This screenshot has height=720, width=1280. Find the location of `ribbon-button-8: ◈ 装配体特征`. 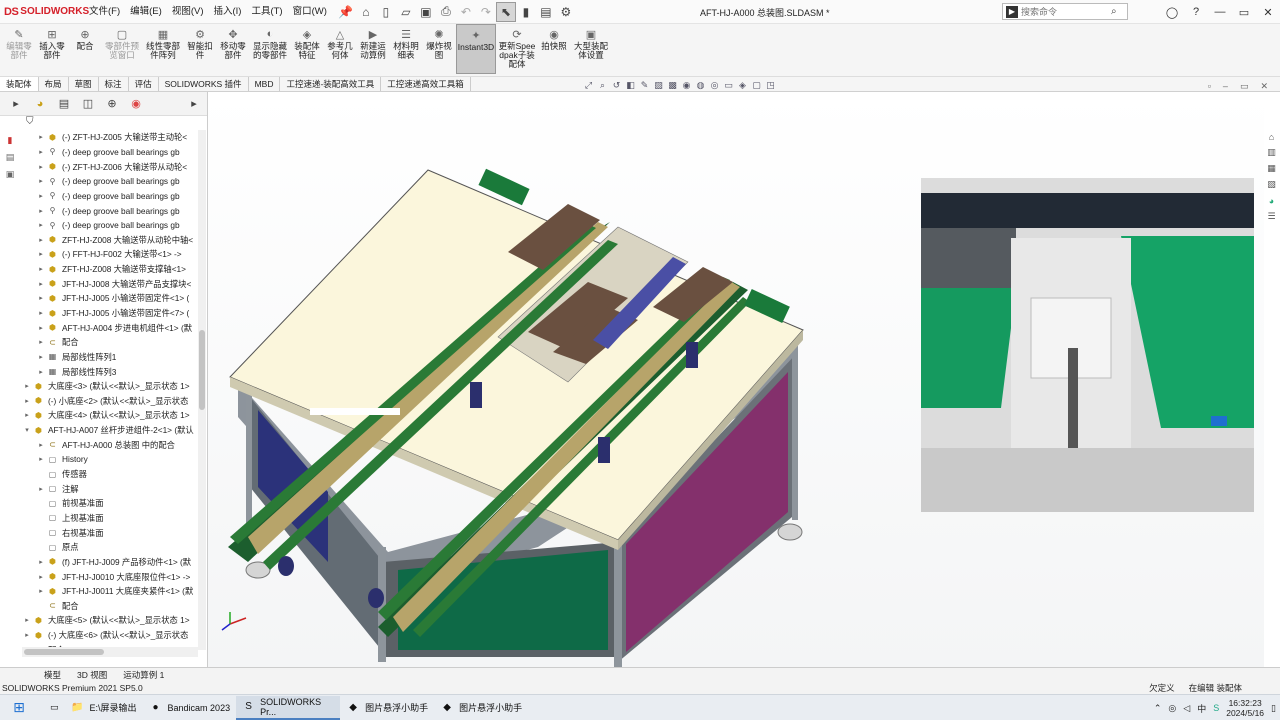

ribbon-button-8: ◈ 装配体特征 is located at coordinates (307, 42).